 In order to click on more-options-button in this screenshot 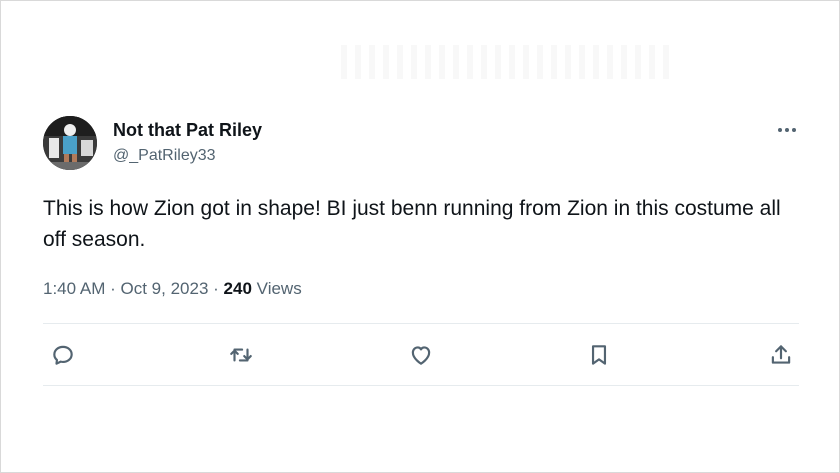, I will do `click(787, 130)`.